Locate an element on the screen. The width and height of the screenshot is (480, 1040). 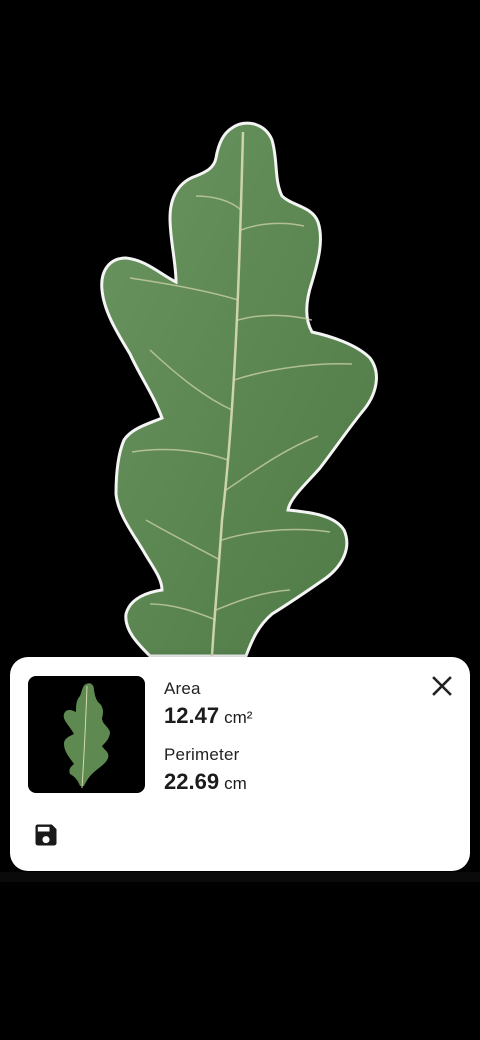
bottom-divider is located at coordinates (240, 877).